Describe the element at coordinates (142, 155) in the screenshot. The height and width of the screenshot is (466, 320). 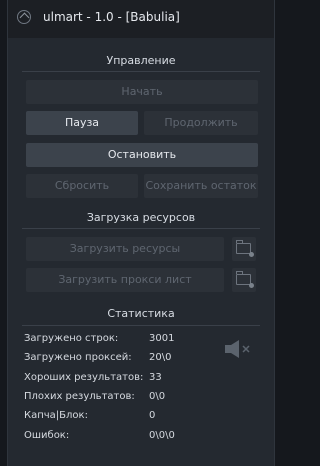
I see `stop-button: Остановить` at that location.